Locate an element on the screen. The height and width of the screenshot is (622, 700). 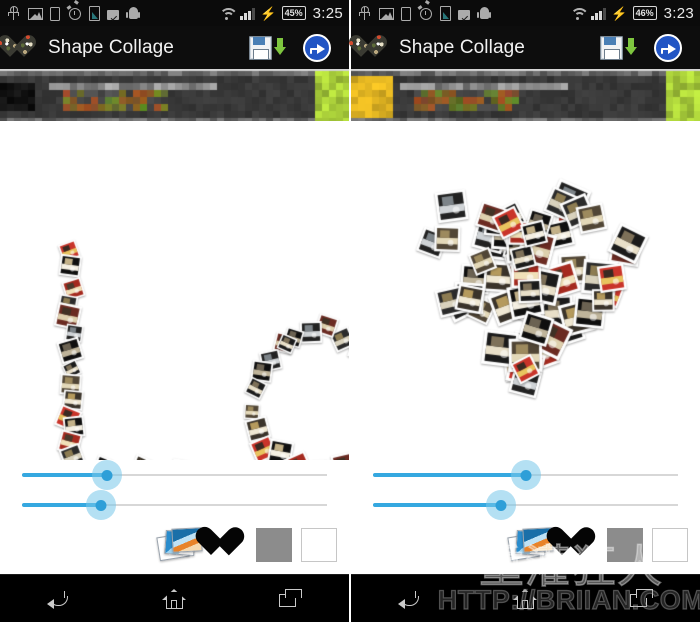
status-bar-right-icons: ⚡ 46% 3:23 is located at coordinates (631, 13).